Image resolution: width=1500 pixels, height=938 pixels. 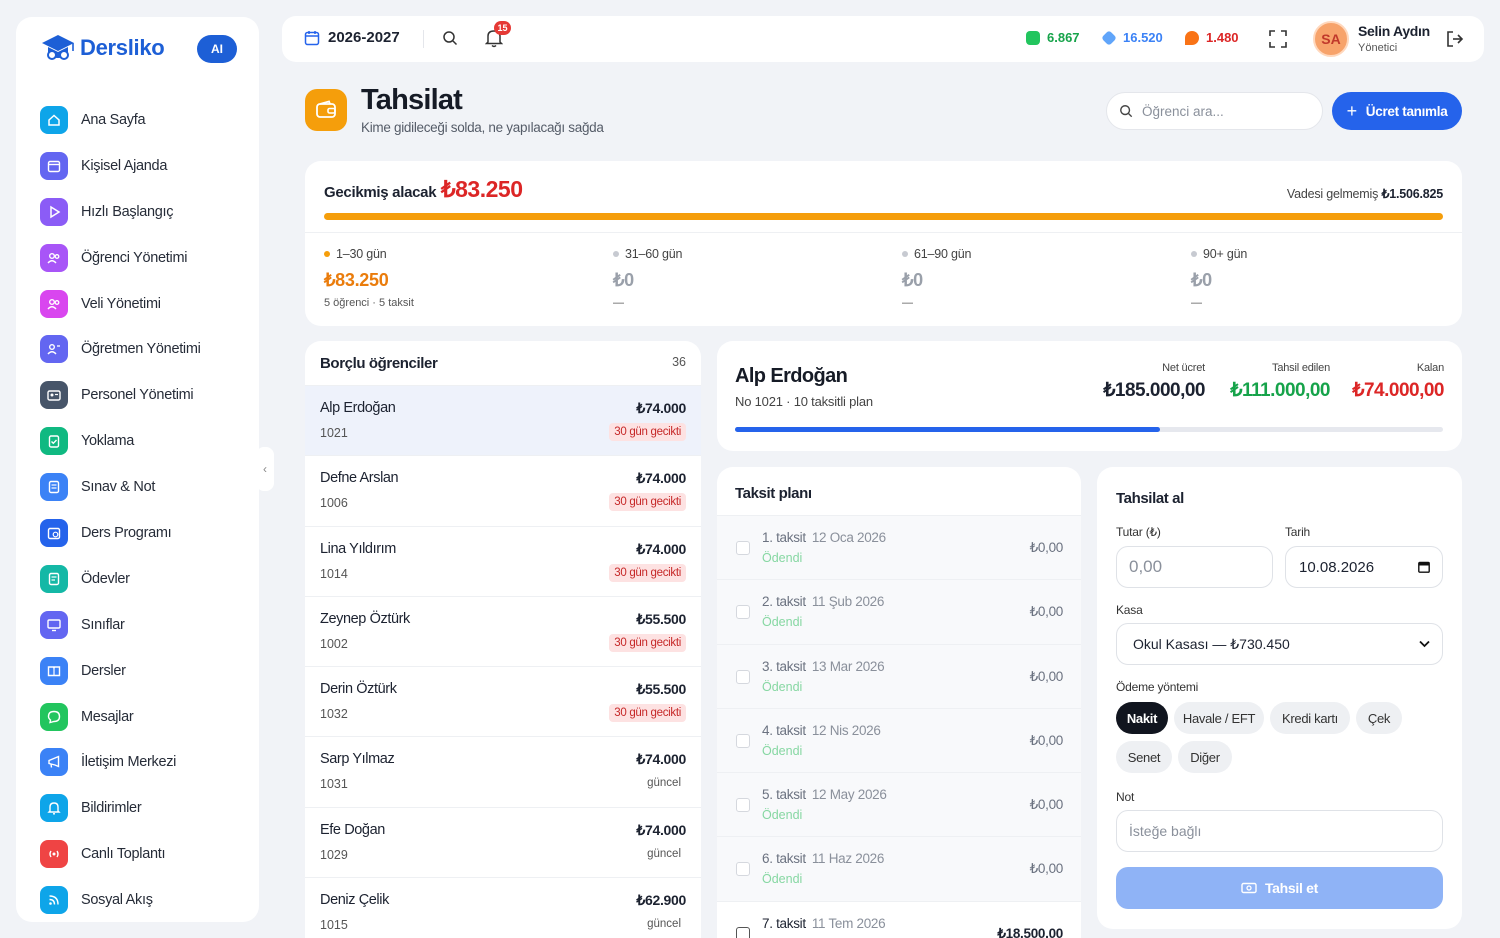 I want to click on note-input: İsteğe bağlı, so click(x=1279, y=831).